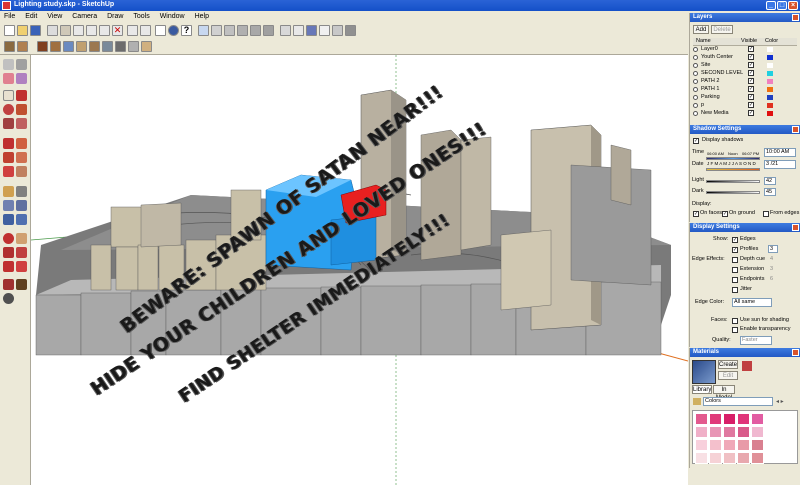 The width and height of the screenshot is (800, 485). Describe the element at coordinates (324, 30) in the screenshot. I see `shaded-icon` at that location.